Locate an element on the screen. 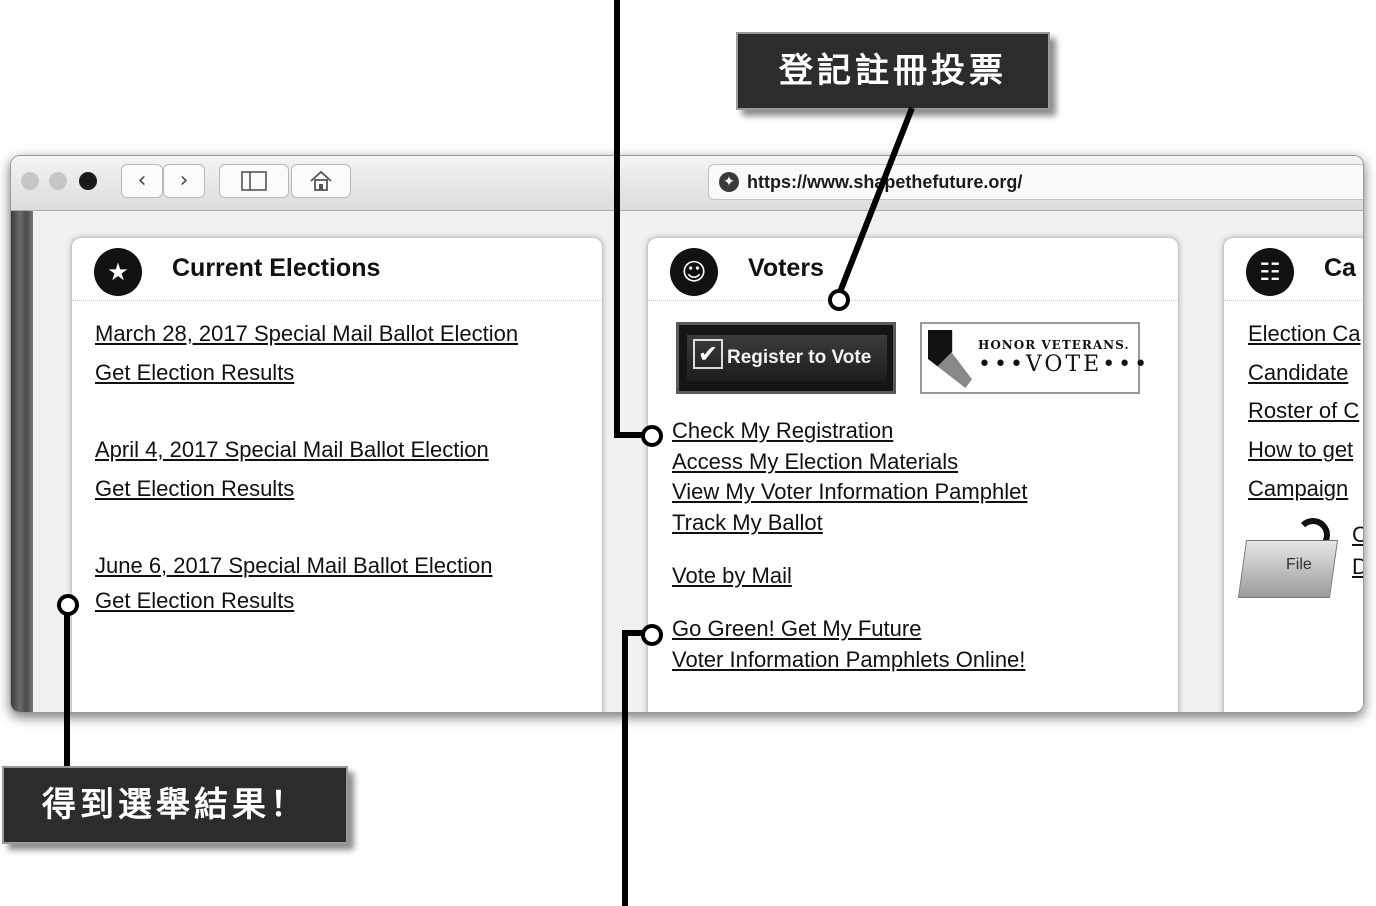 Image resolution: width=1376 pixels, height=906 pixels. file-folder-icon: File is located at coordinates (1288, 558).